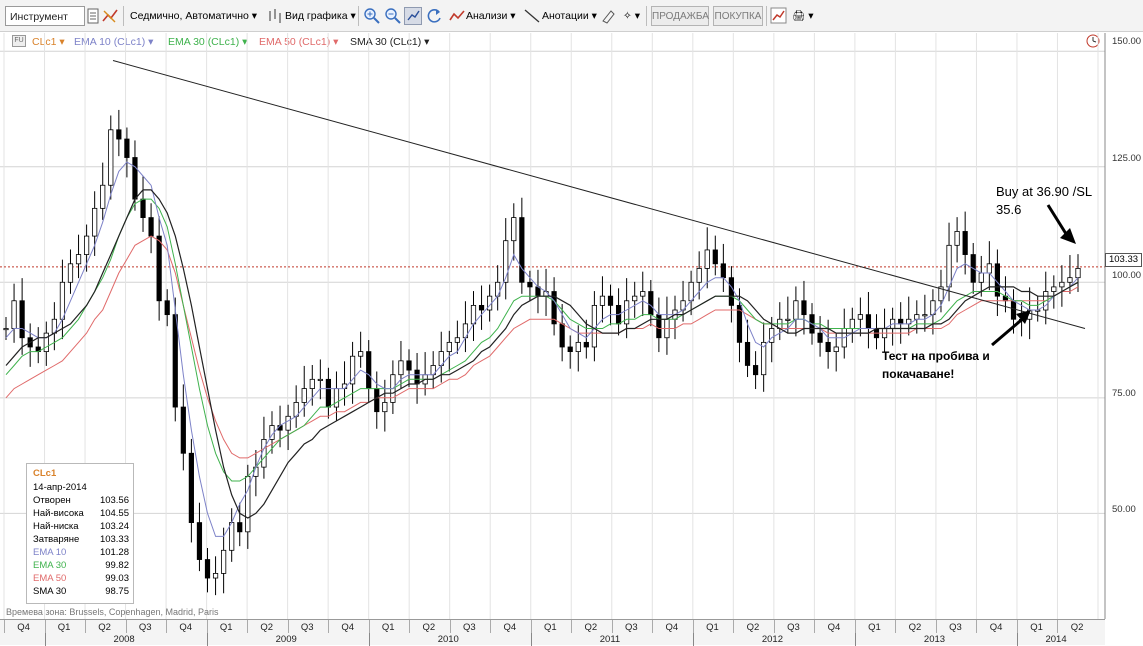  Describe the element at coordinates (110, 16) in the screenshot. I see `chart-settings-icon` at that location.